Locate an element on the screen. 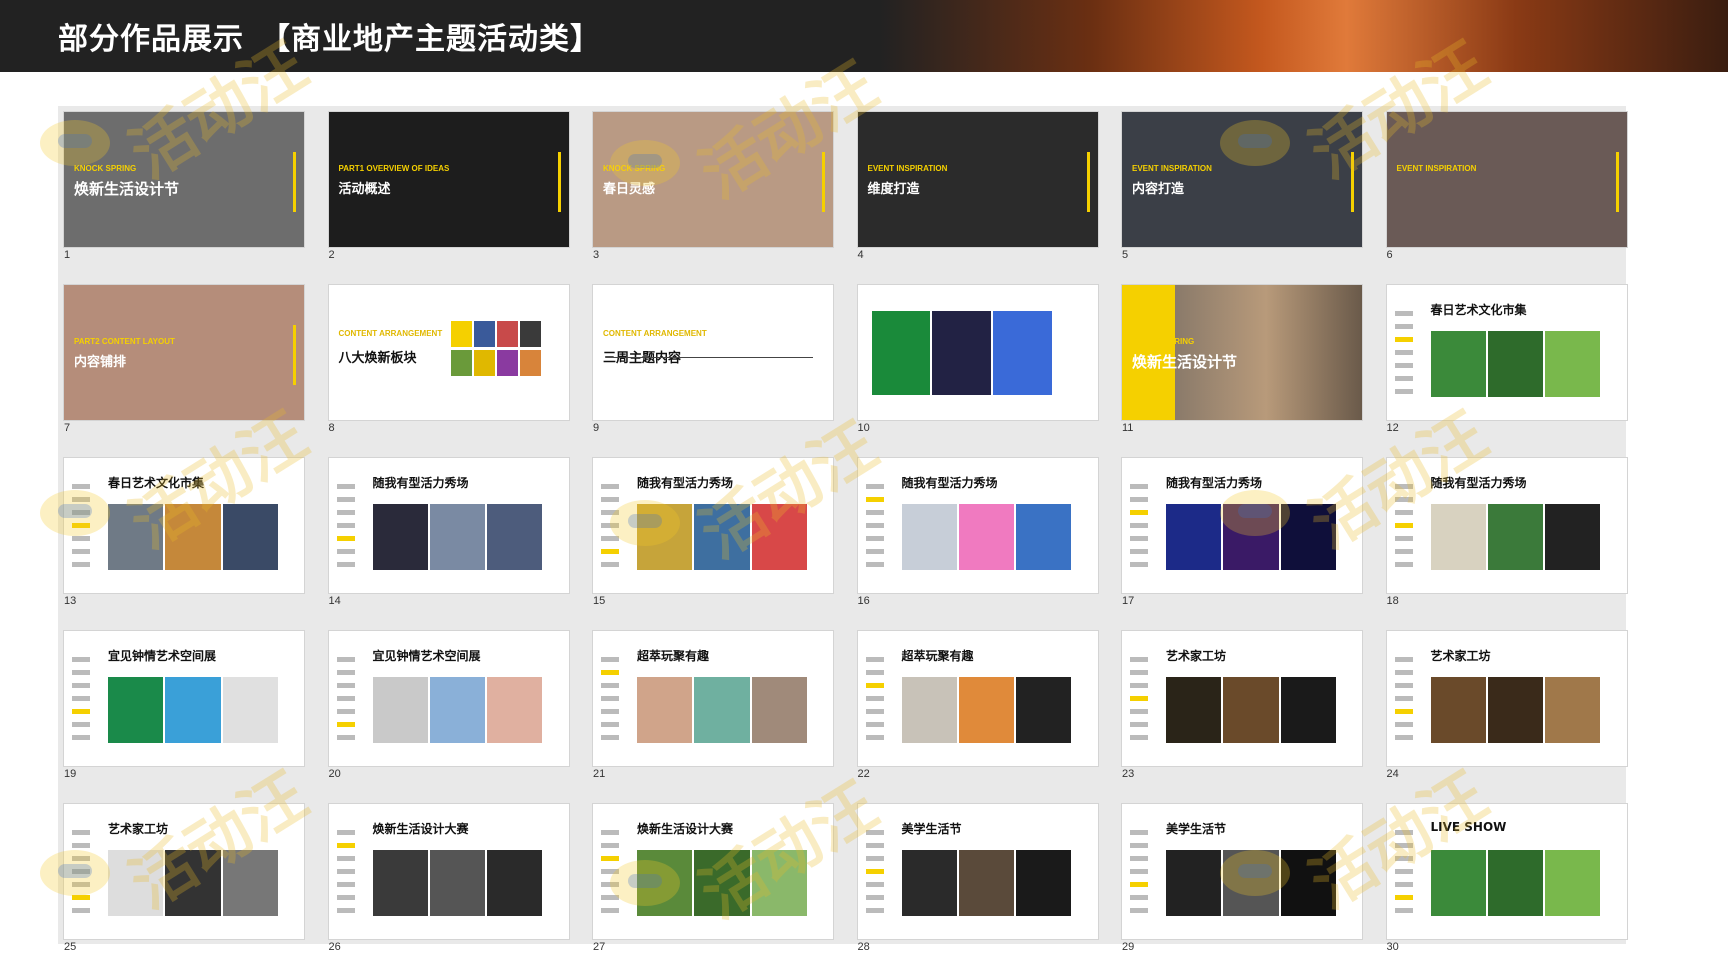 This screenshot has height=972, width=1728. slide-number: 21 is located at coordinates (599, 774).